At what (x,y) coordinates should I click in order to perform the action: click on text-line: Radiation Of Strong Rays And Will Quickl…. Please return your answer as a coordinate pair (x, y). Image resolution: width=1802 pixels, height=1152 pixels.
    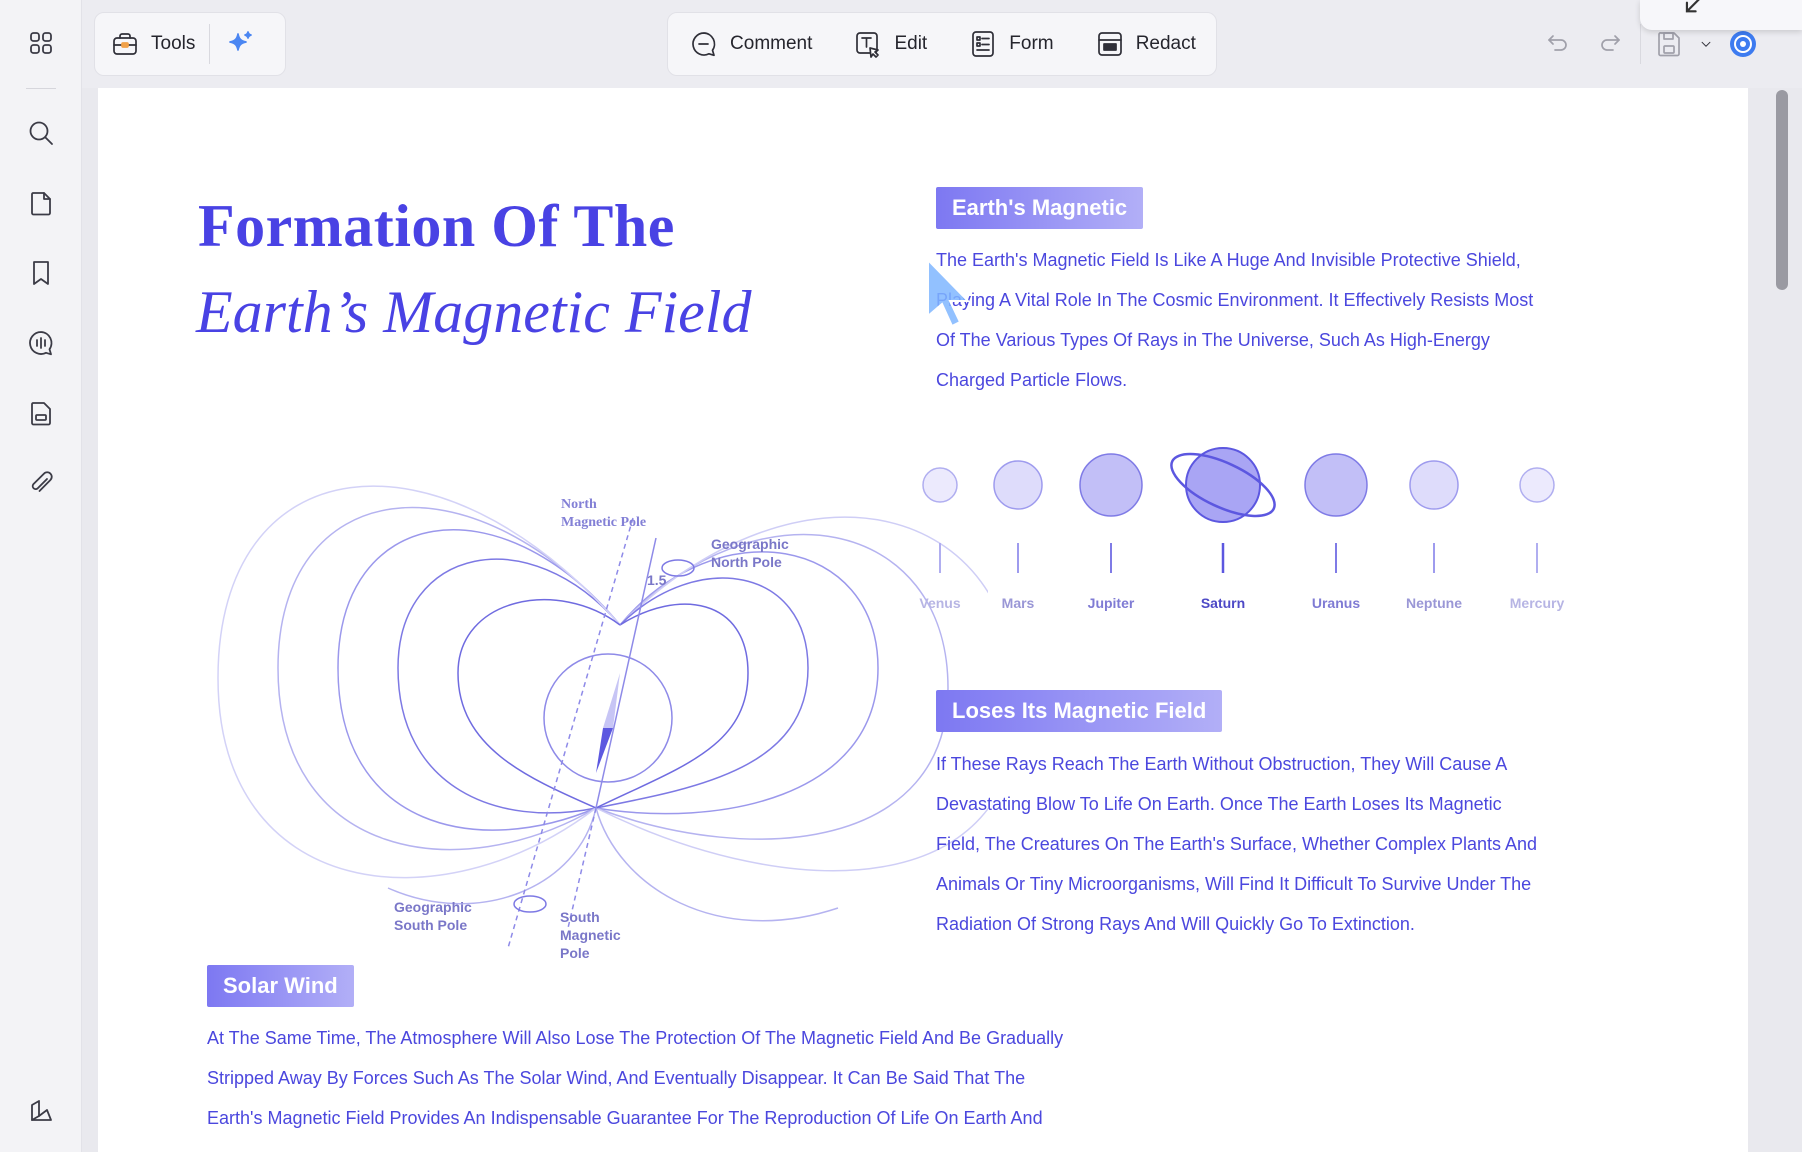
    Looking at the image, I should click on (1175, 924).